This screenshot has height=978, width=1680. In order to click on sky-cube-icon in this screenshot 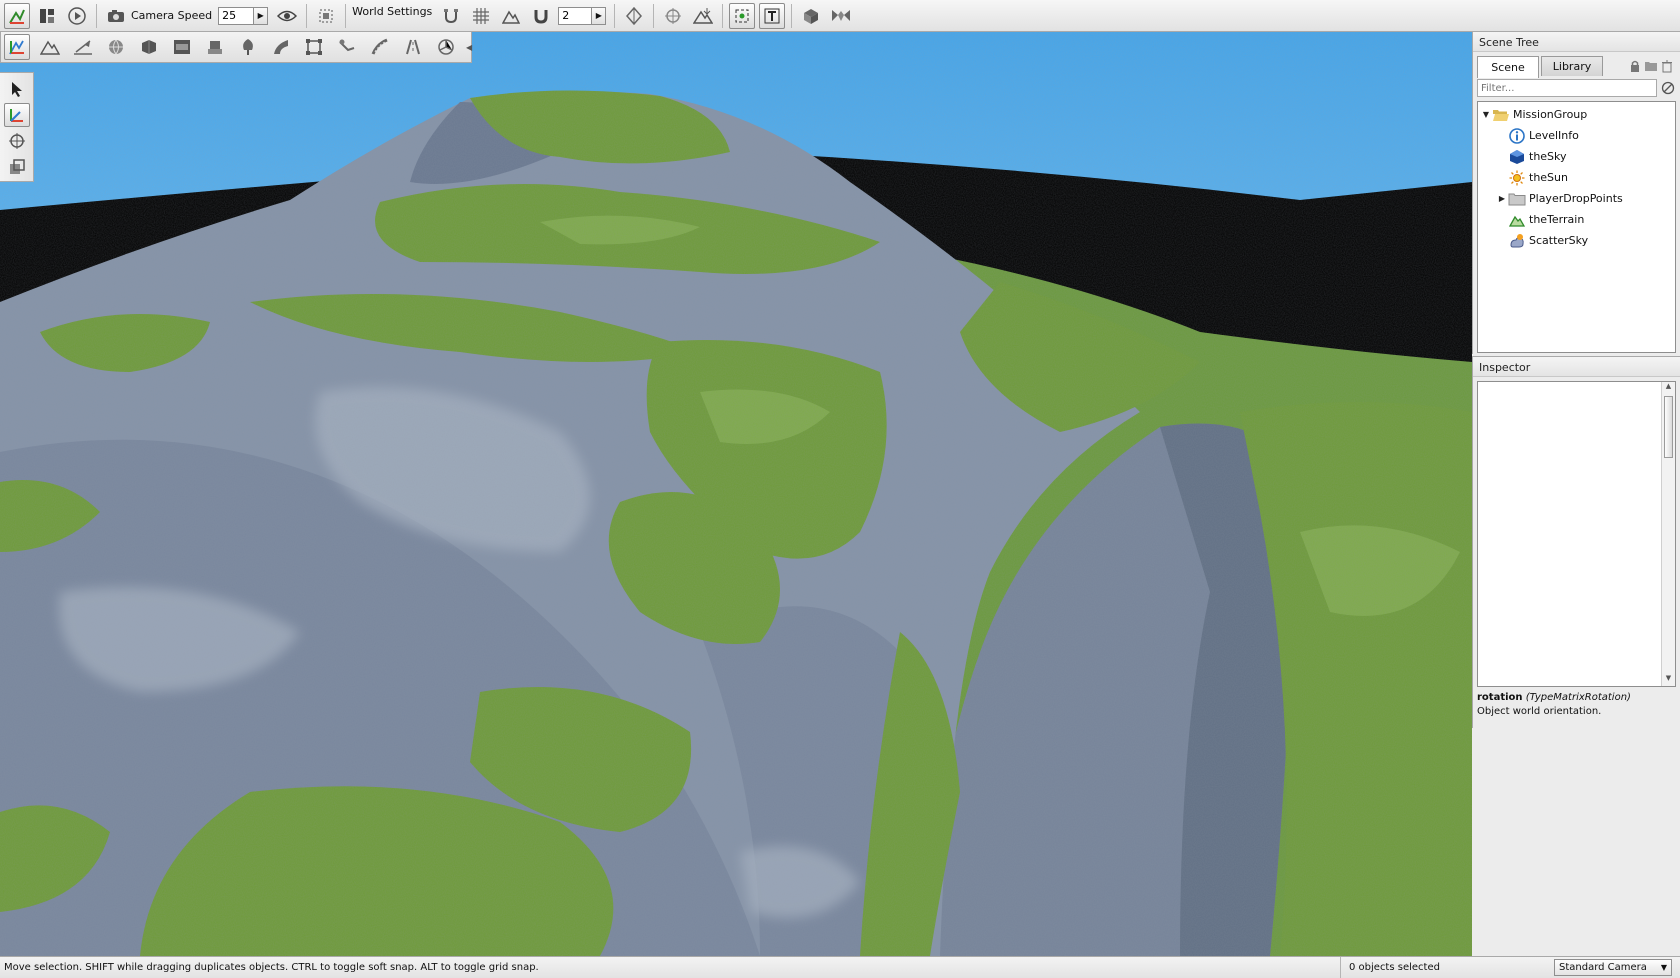, I will do `click(1517, 157)`.